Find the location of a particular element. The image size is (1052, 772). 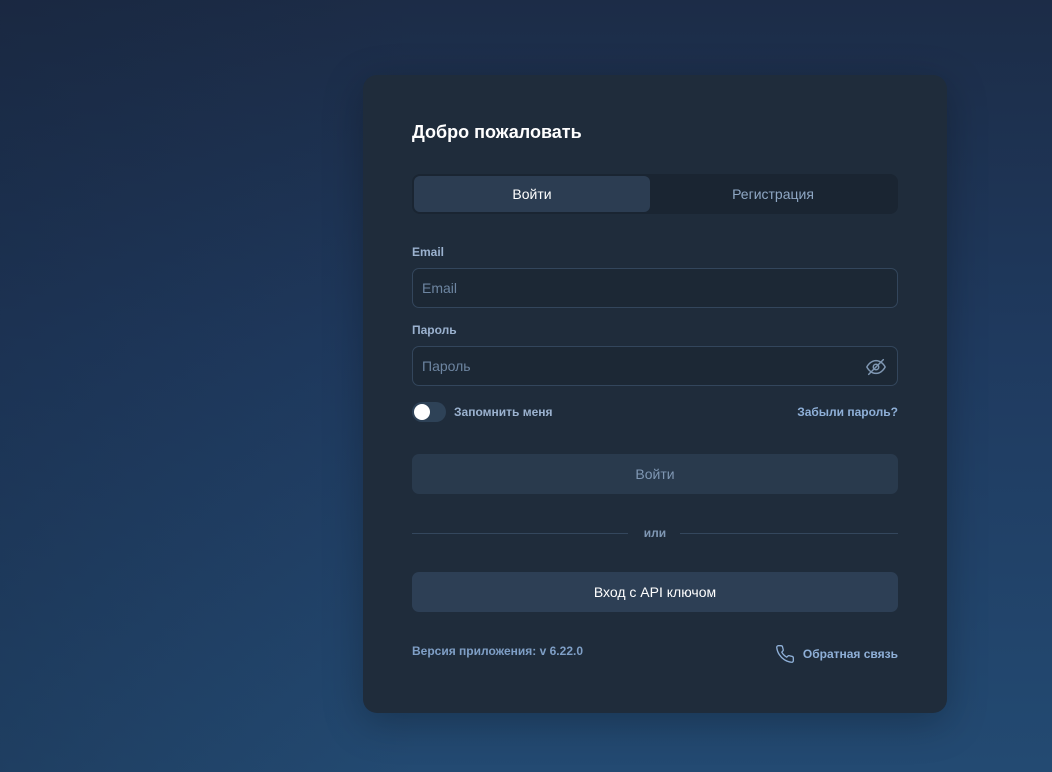

email-field-wrapper is located at coordinates (655, 288).